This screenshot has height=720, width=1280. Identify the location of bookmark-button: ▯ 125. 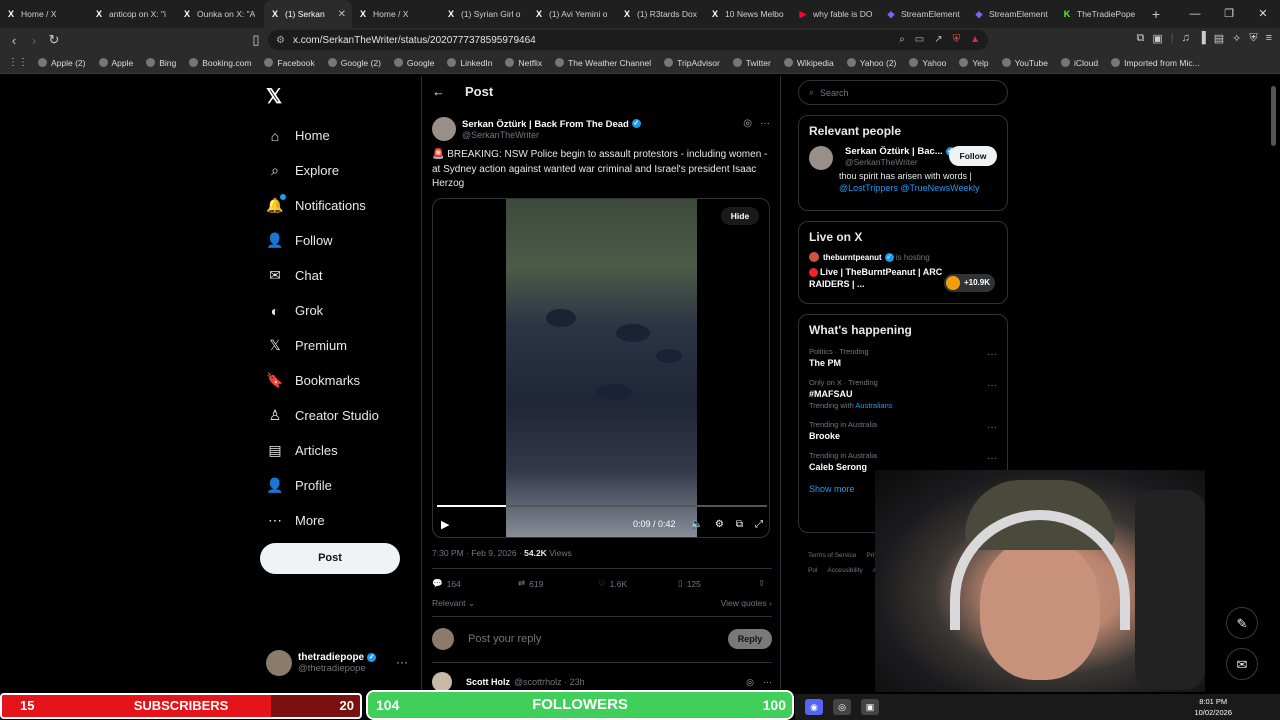
(718, 583).